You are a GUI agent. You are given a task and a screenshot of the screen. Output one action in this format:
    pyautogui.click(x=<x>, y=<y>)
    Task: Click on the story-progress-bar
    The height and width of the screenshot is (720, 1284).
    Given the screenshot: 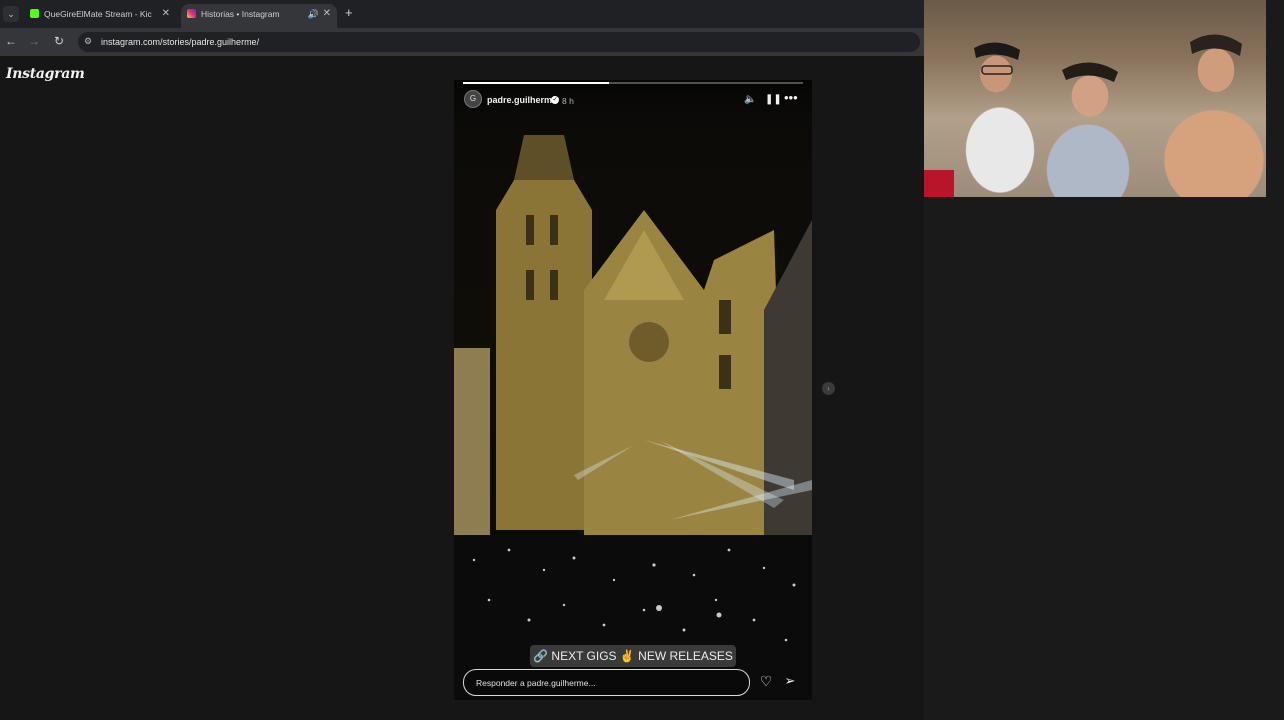 What is the action you would take?
    pyautogui.click(x=633, y=83)
    